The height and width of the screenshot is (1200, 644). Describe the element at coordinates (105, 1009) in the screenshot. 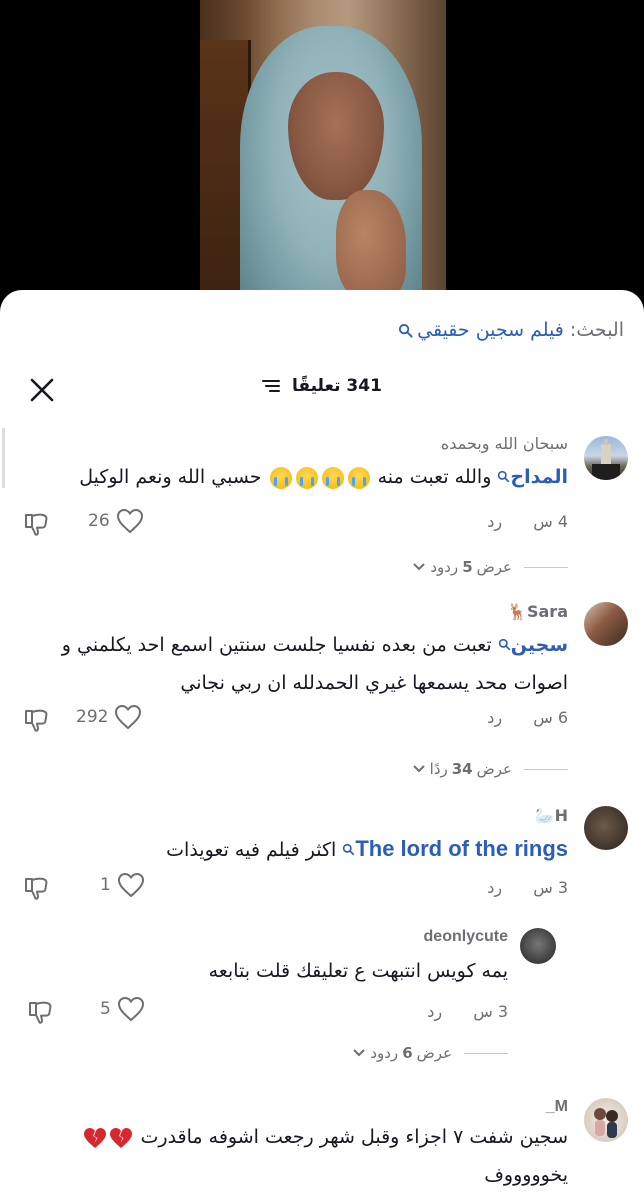

I see `like-count: 5` at that location.